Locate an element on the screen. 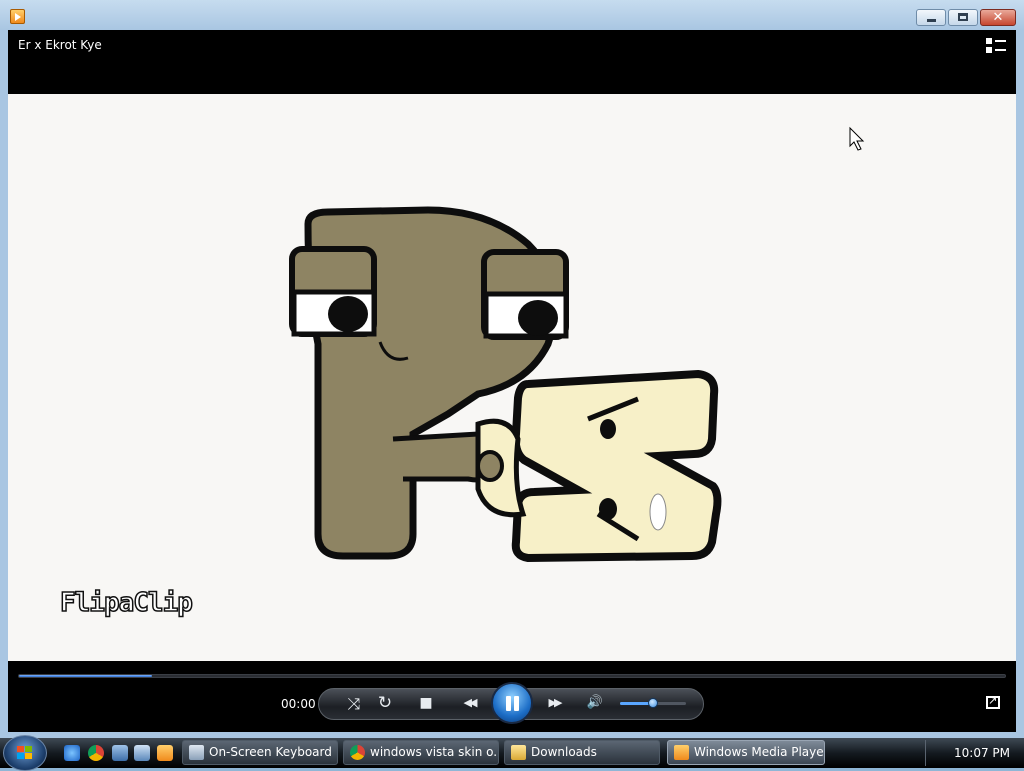  media-title: Er x Ekrot Kye is located at coordinates (60, 45).